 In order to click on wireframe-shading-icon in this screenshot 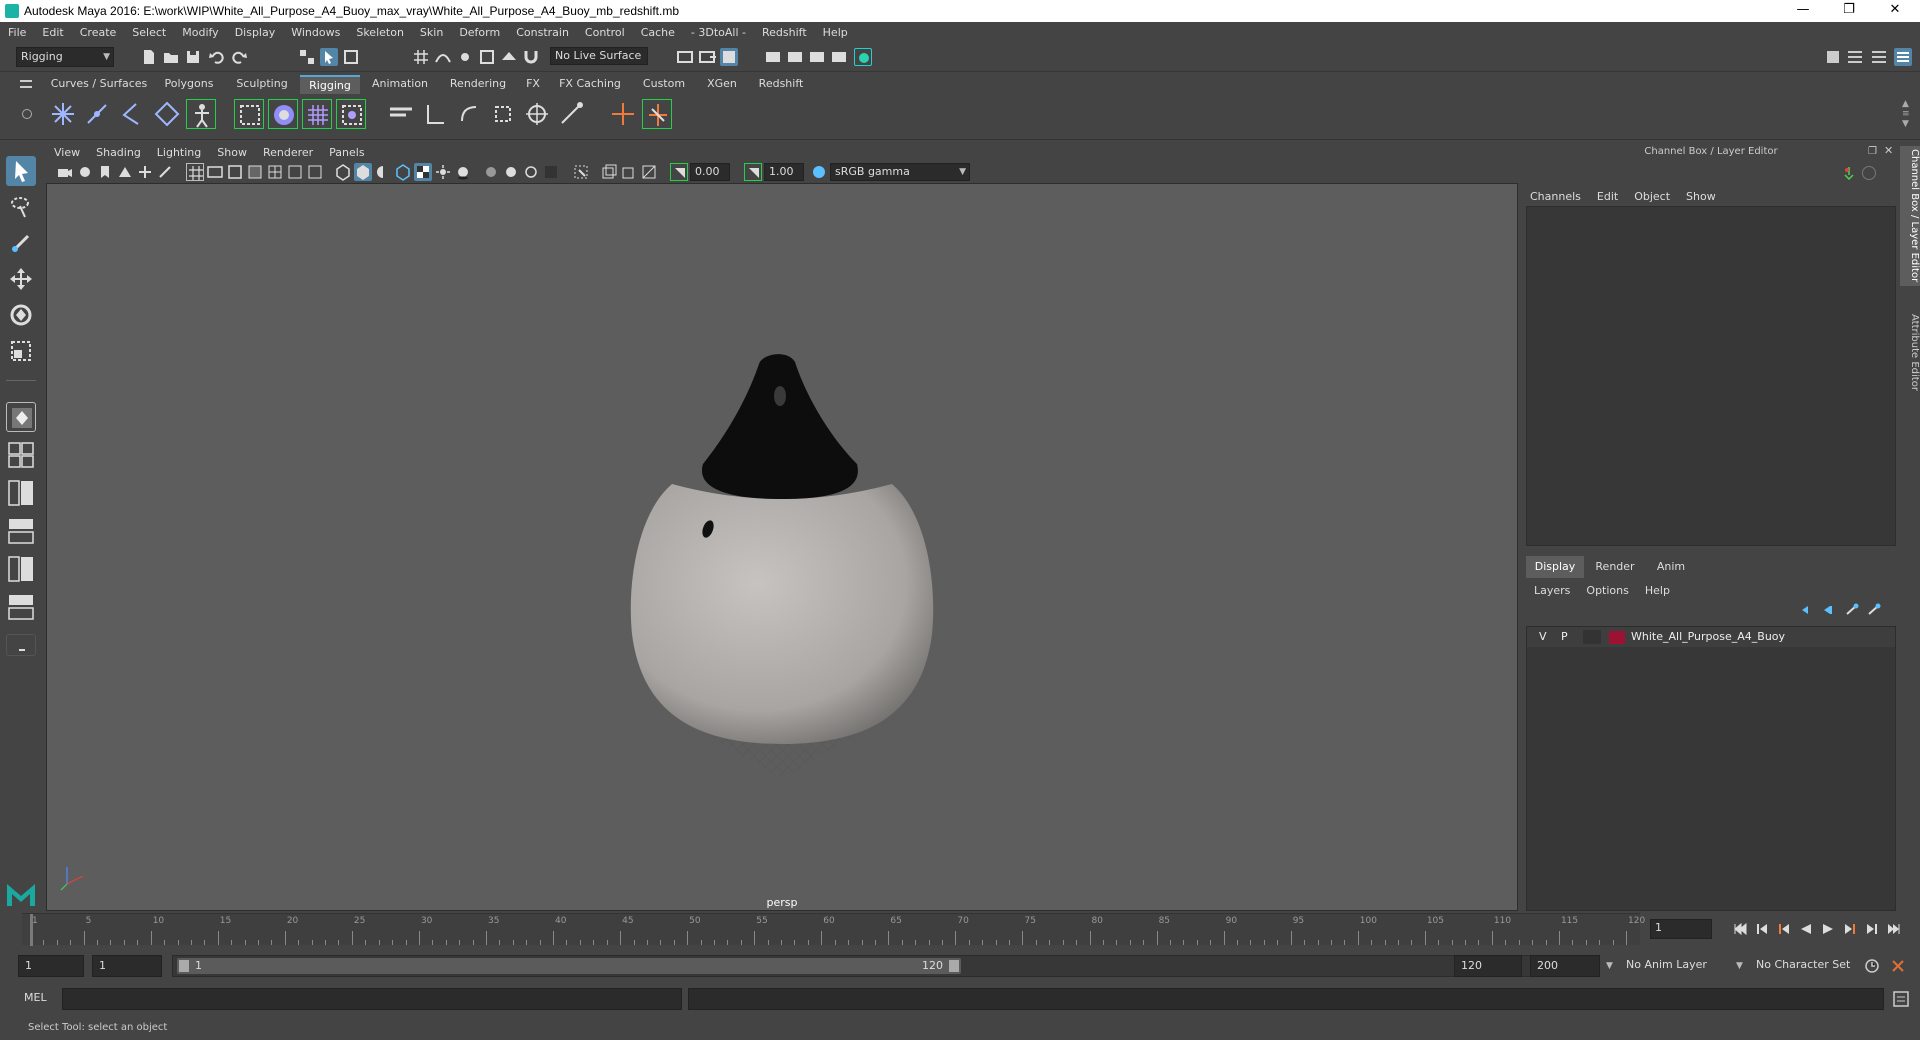, I will do `click(343, 172)`.